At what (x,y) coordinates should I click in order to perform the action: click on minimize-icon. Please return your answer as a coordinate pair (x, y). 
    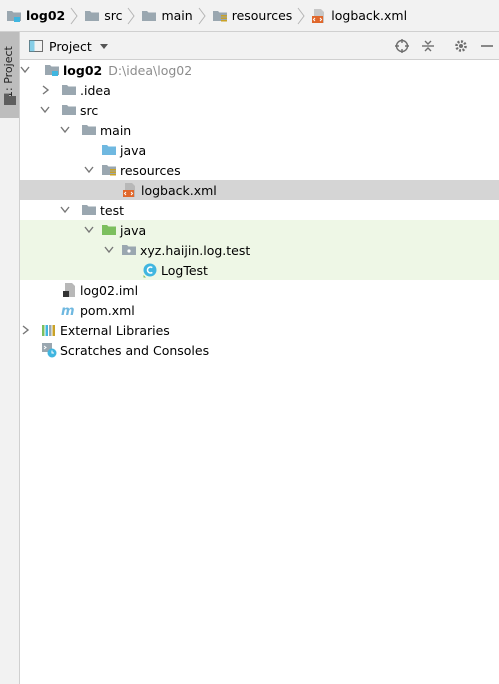
    Looking at the image, I should click on (487, 46).